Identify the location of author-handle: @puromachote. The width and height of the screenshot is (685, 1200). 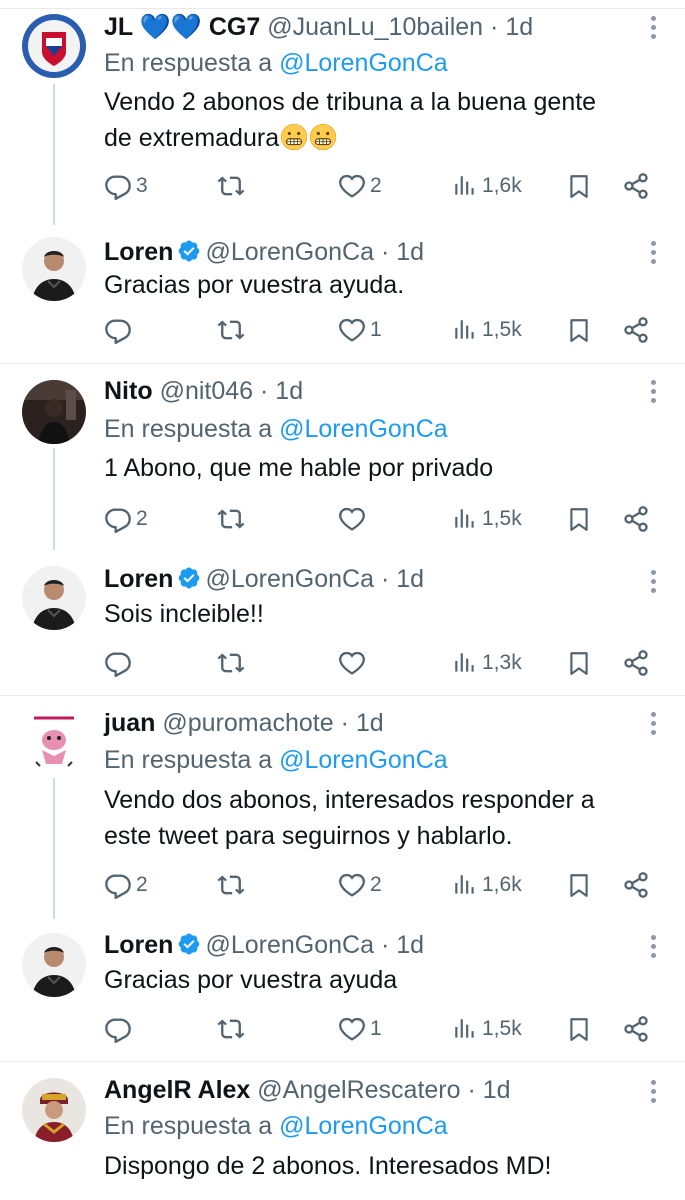
(247, 723).